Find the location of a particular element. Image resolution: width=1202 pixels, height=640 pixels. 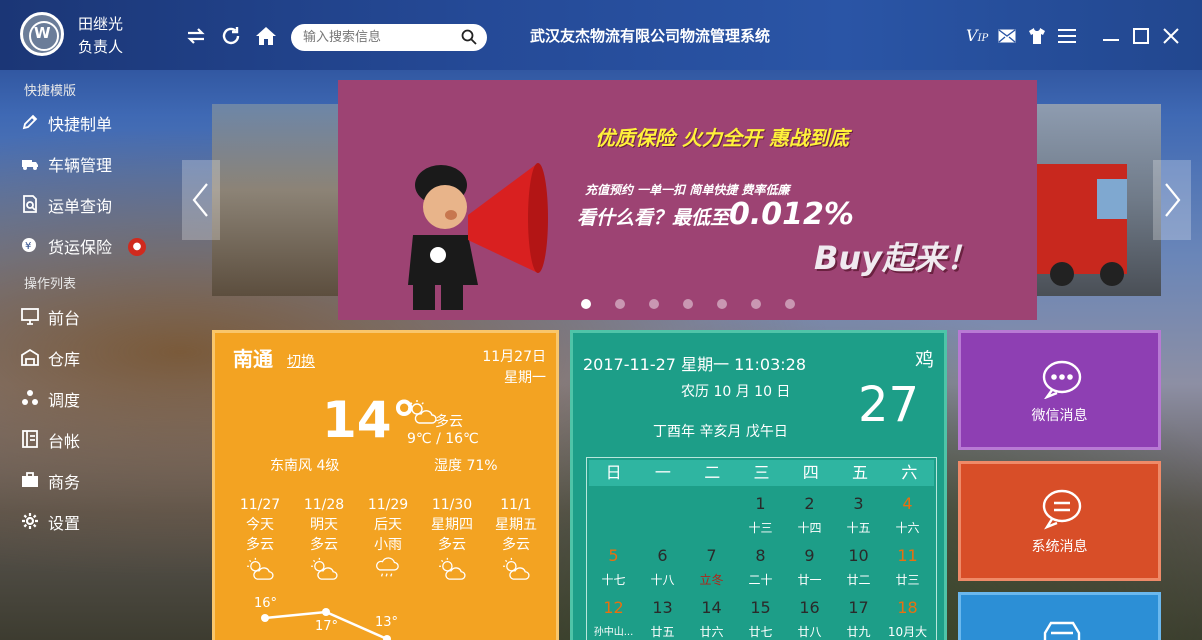

sidebar-item-warehouse: 仓库 is located at coordinates (50, 358).